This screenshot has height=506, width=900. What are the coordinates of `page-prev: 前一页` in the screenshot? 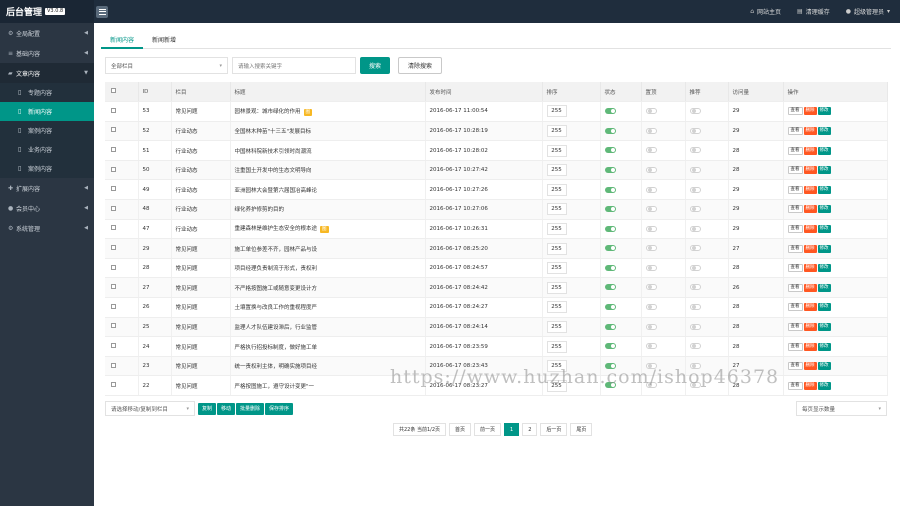 It's located at (488, 429).